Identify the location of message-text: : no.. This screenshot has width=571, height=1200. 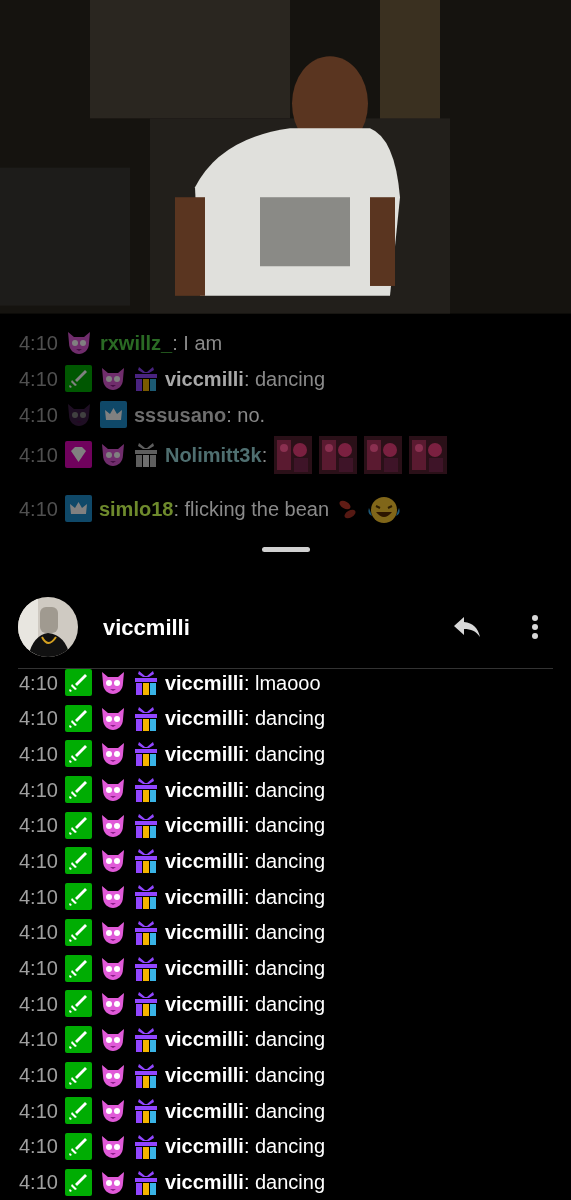
(246, 415).